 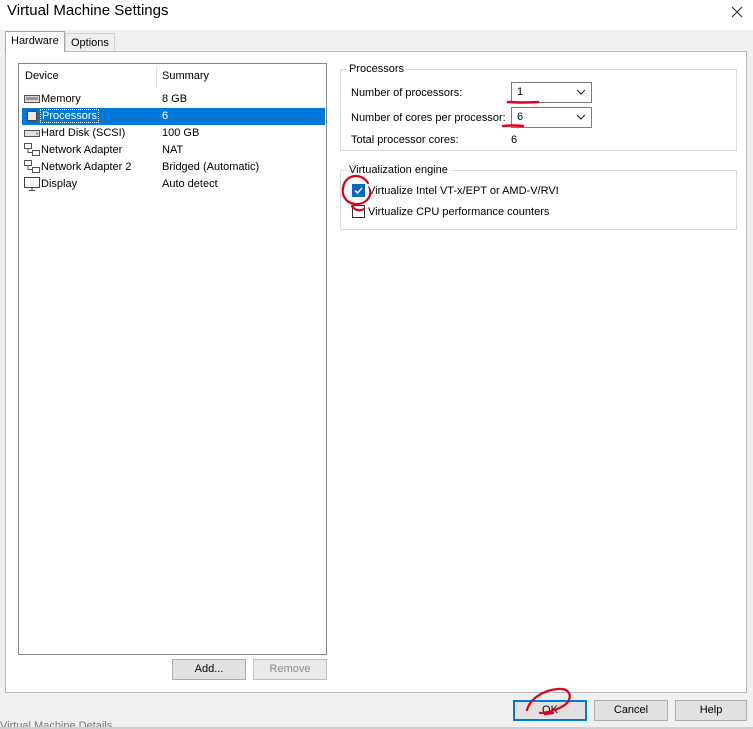 I want to click on num-processors-label: Number of processors:, so click(x=407, y=93).